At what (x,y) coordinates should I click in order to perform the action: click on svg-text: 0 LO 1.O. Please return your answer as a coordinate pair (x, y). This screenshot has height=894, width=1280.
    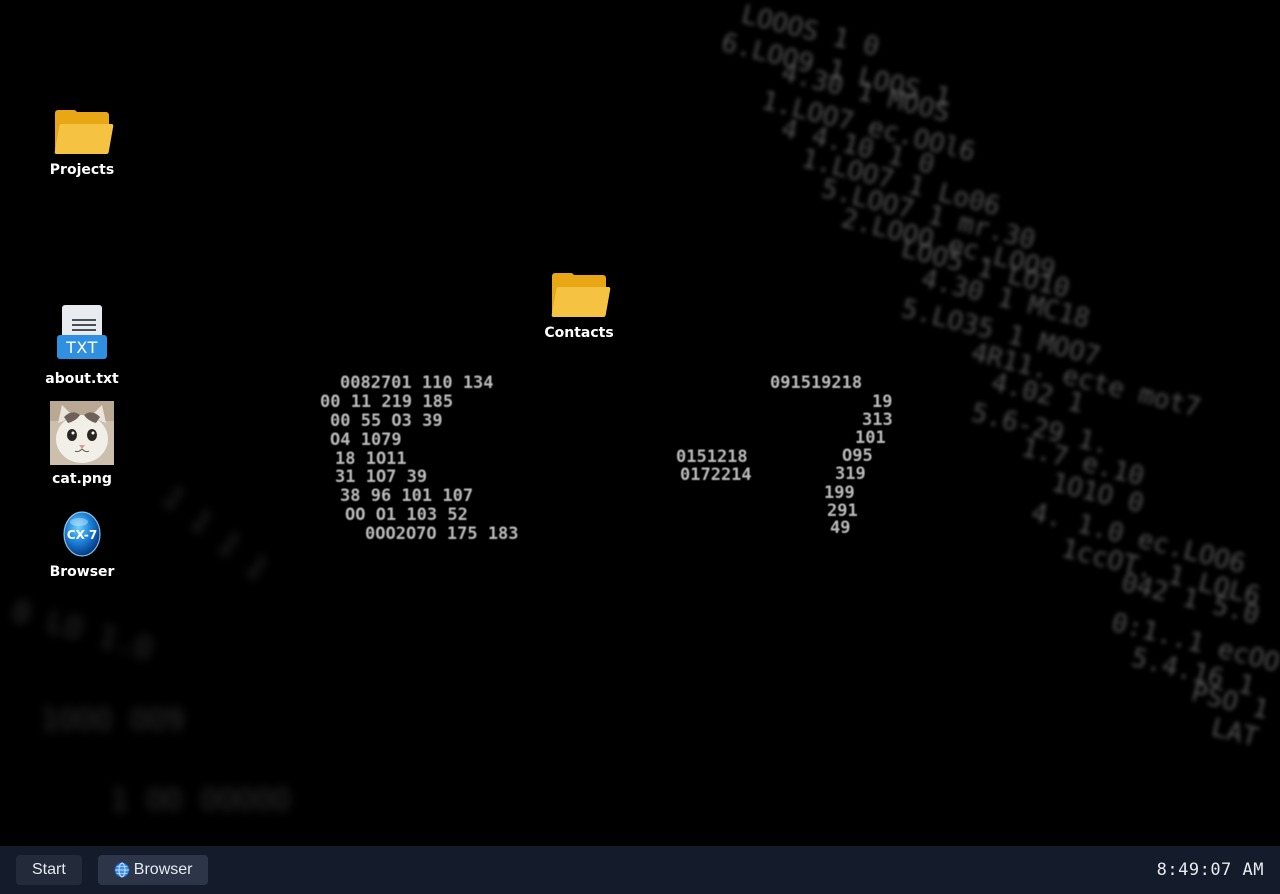
    Looking at the image, I should click on (82, 630).